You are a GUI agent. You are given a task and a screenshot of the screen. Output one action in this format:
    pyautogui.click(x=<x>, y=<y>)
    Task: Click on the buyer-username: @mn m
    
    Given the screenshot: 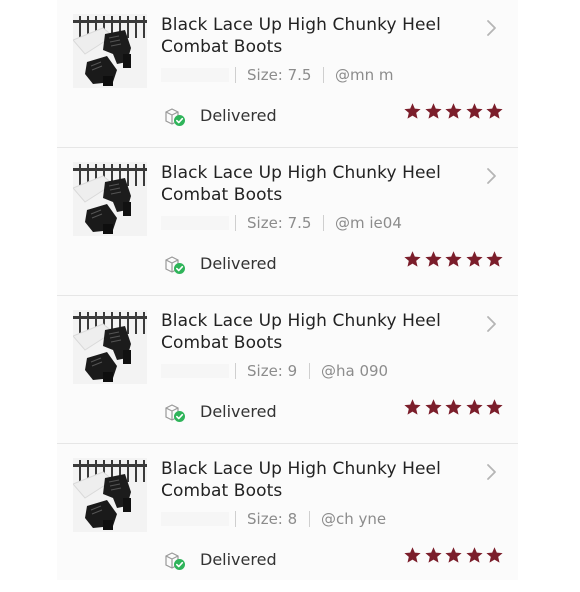 What is the action you would take?
    pyautogui.click(x=364, y=75)
    